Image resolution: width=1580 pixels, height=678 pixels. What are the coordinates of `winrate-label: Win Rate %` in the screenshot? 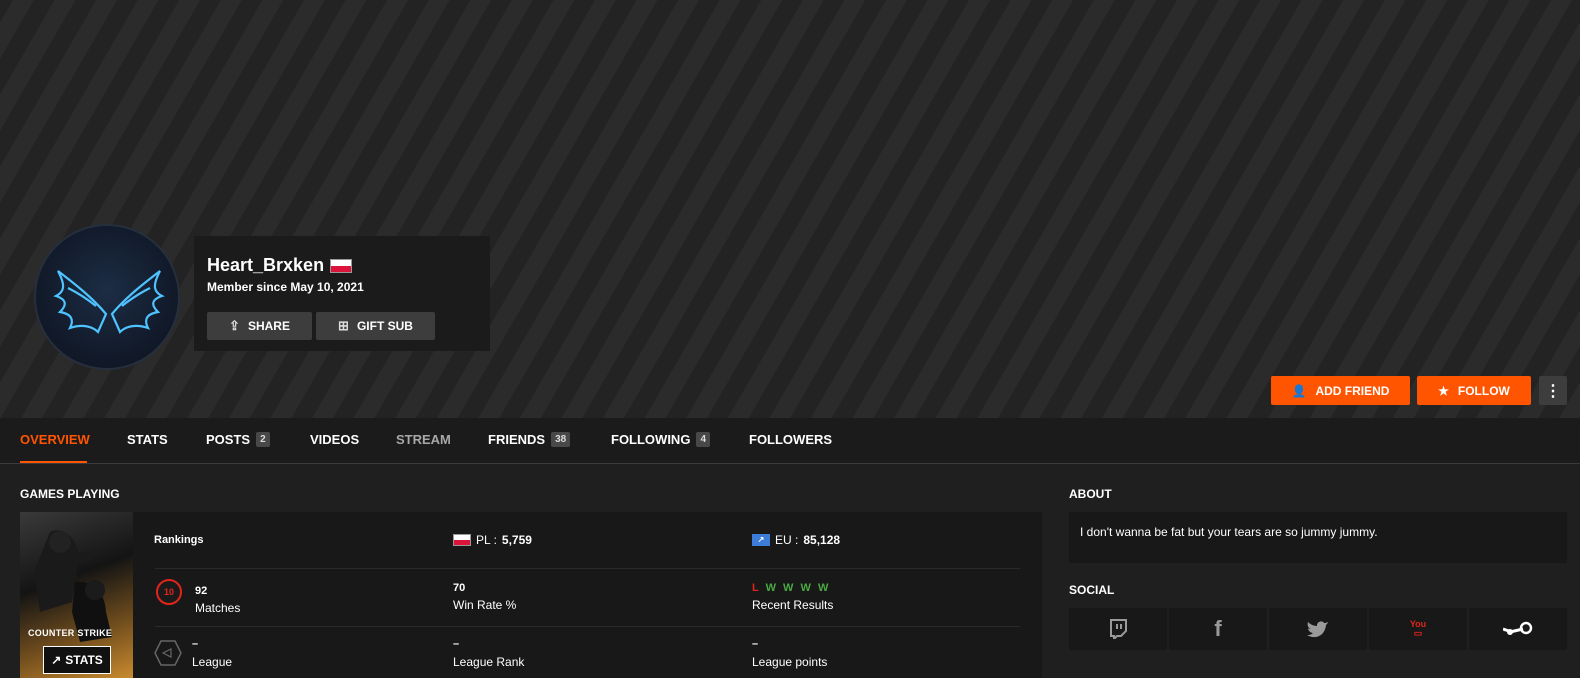 It's located at (485, 605).